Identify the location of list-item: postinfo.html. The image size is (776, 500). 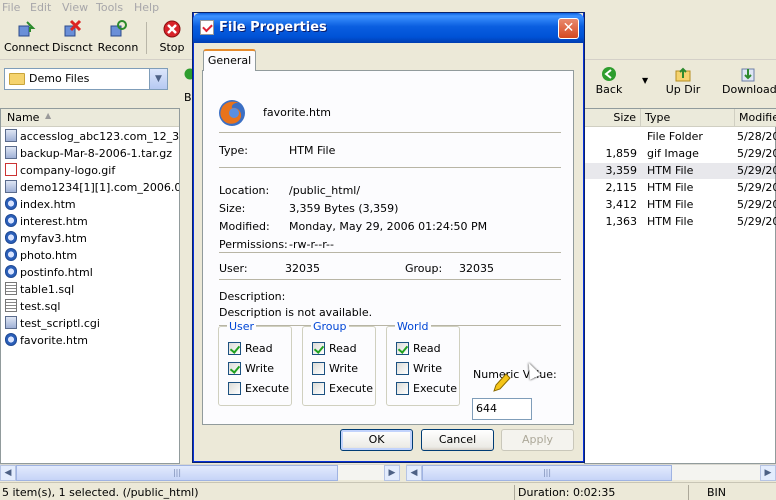
(92, 273).